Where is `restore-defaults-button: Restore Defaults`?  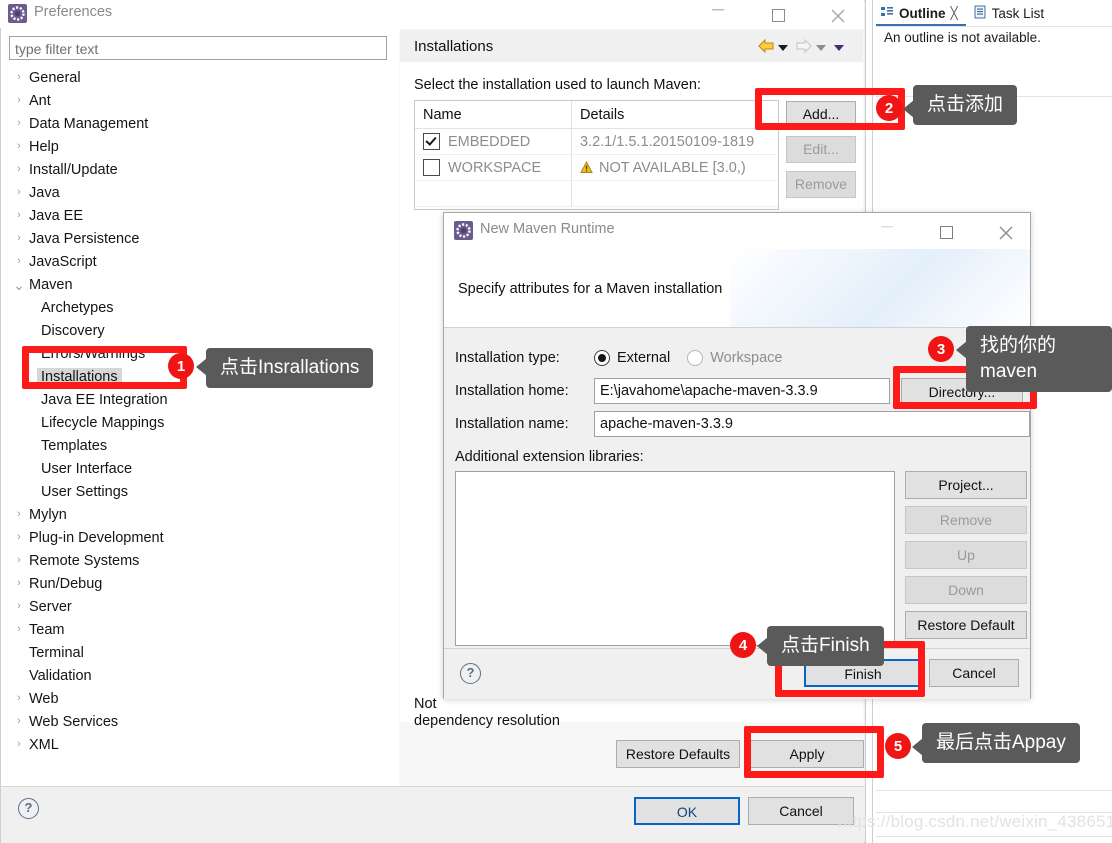 restore-defaults-button: Restore Defaults is located at coordinates (678, 754).